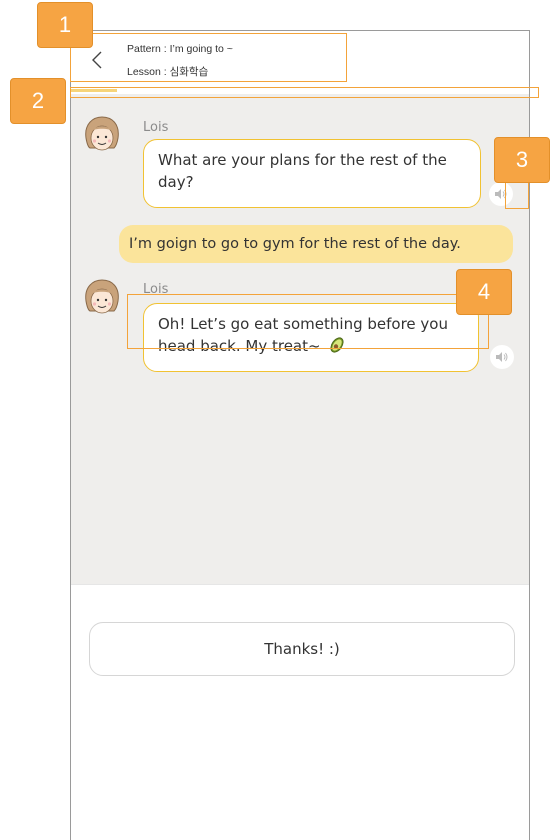 The image size is (553, 840). I want to click on annotation-badge-1: 1, so click(65, 25).